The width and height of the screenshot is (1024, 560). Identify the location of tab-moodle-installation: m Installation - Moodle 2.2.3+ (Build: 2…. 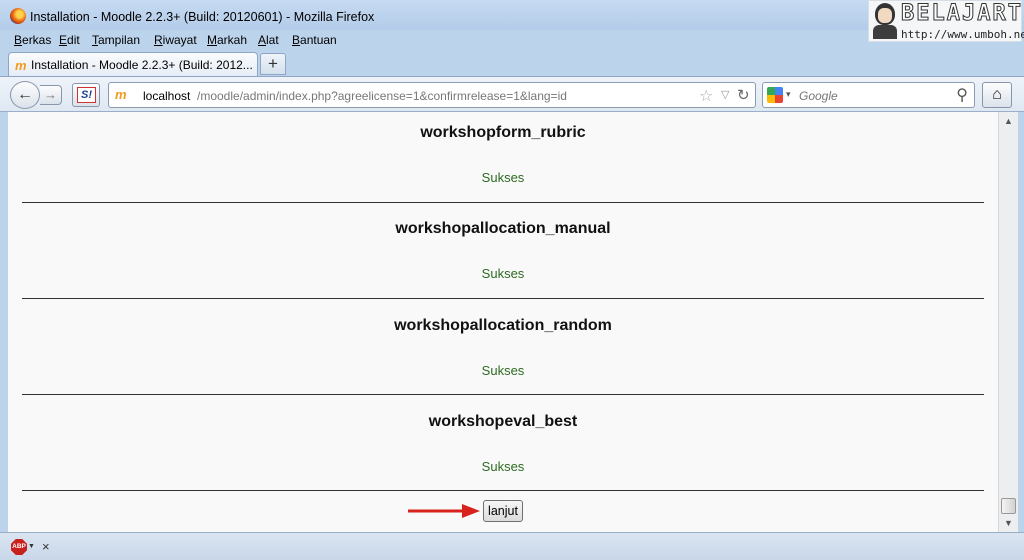
(133, 64).